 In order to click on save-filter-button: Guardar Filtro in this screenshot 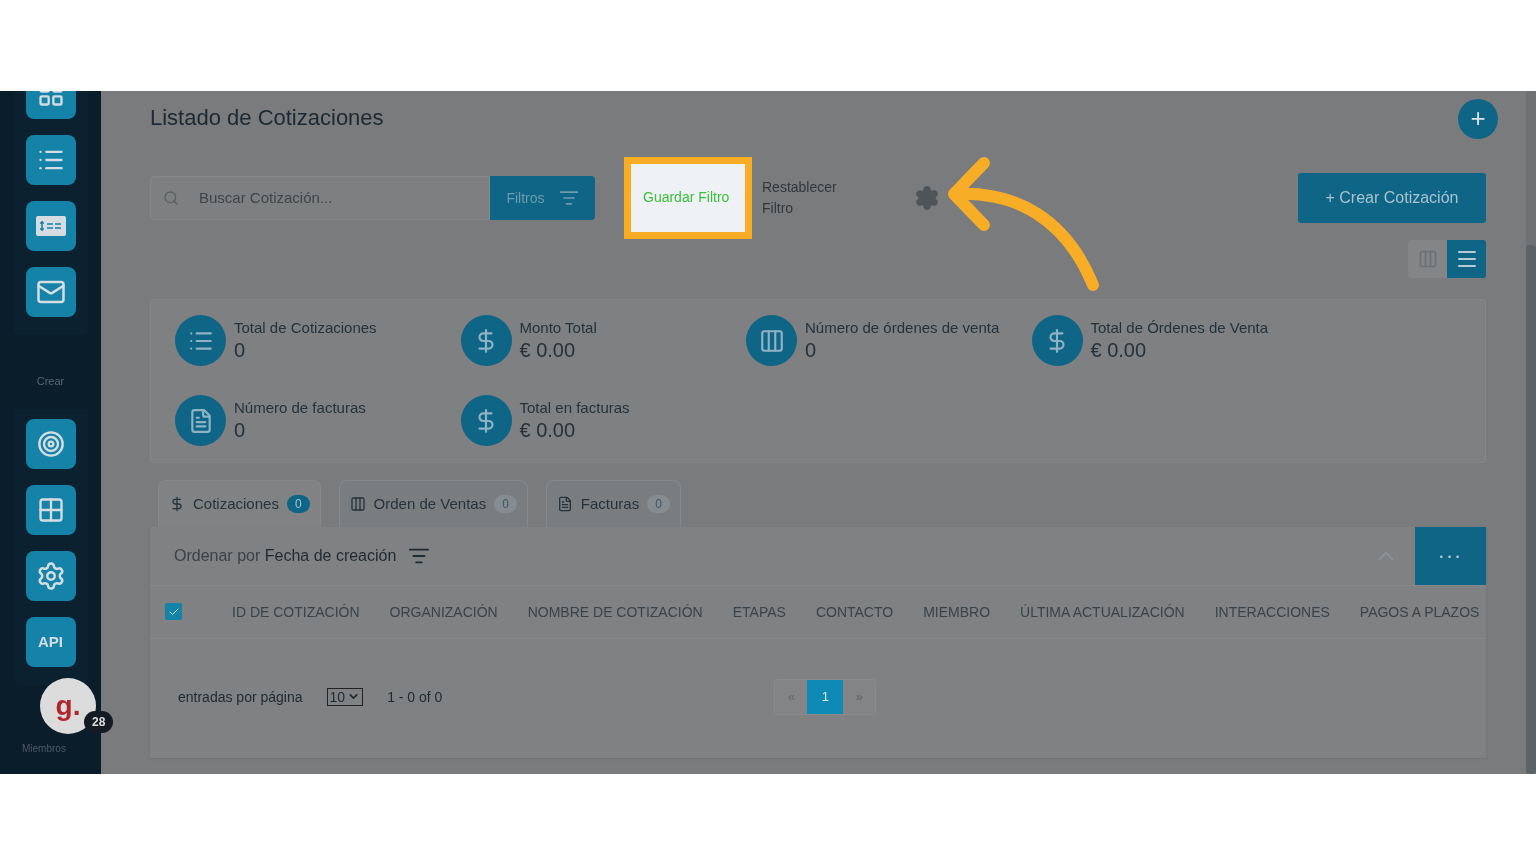, I will do `click(688, 197)`.